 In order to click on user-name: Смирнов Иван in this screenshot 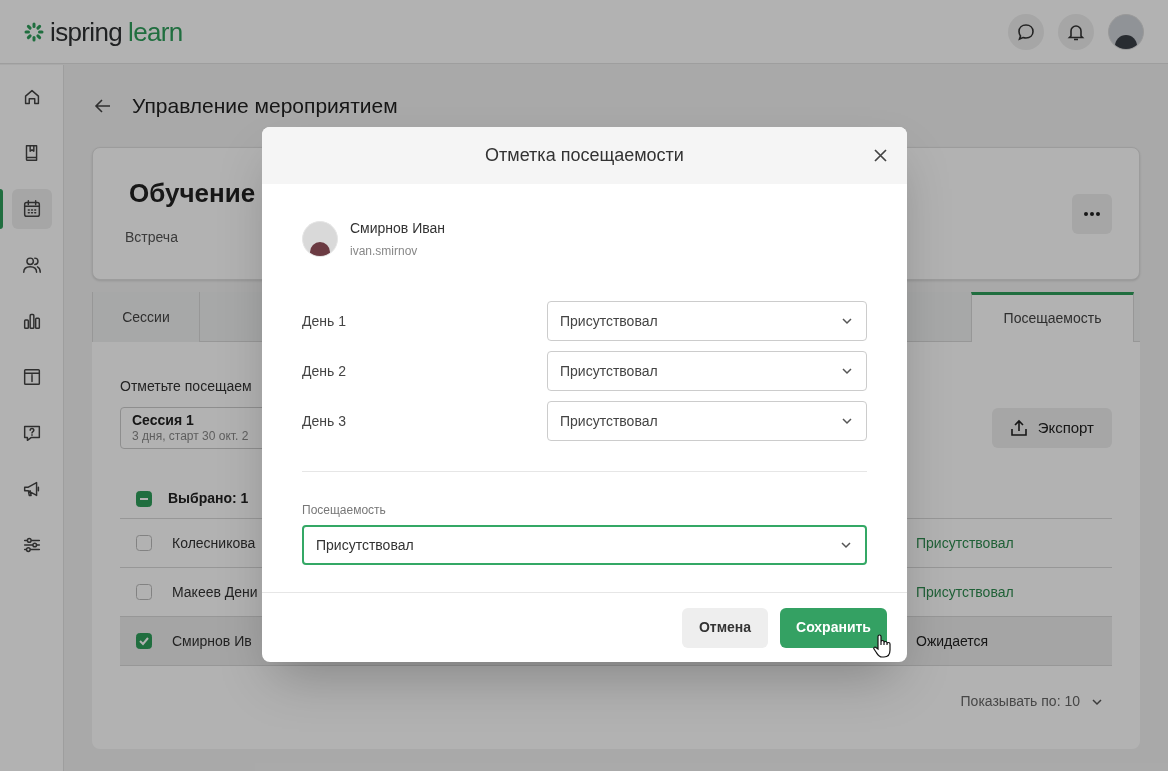, I will do `click(398, 228)`.